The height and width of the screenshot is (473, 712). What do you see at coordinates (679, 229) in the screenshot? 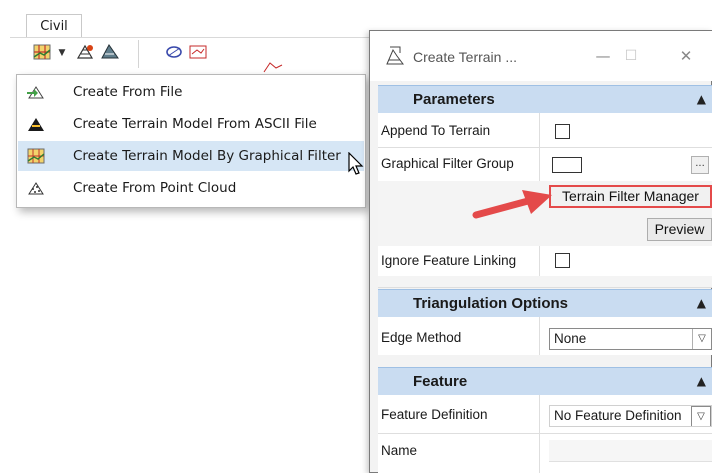
I see `preview-button: Preview` at bounding box center [679, 229].